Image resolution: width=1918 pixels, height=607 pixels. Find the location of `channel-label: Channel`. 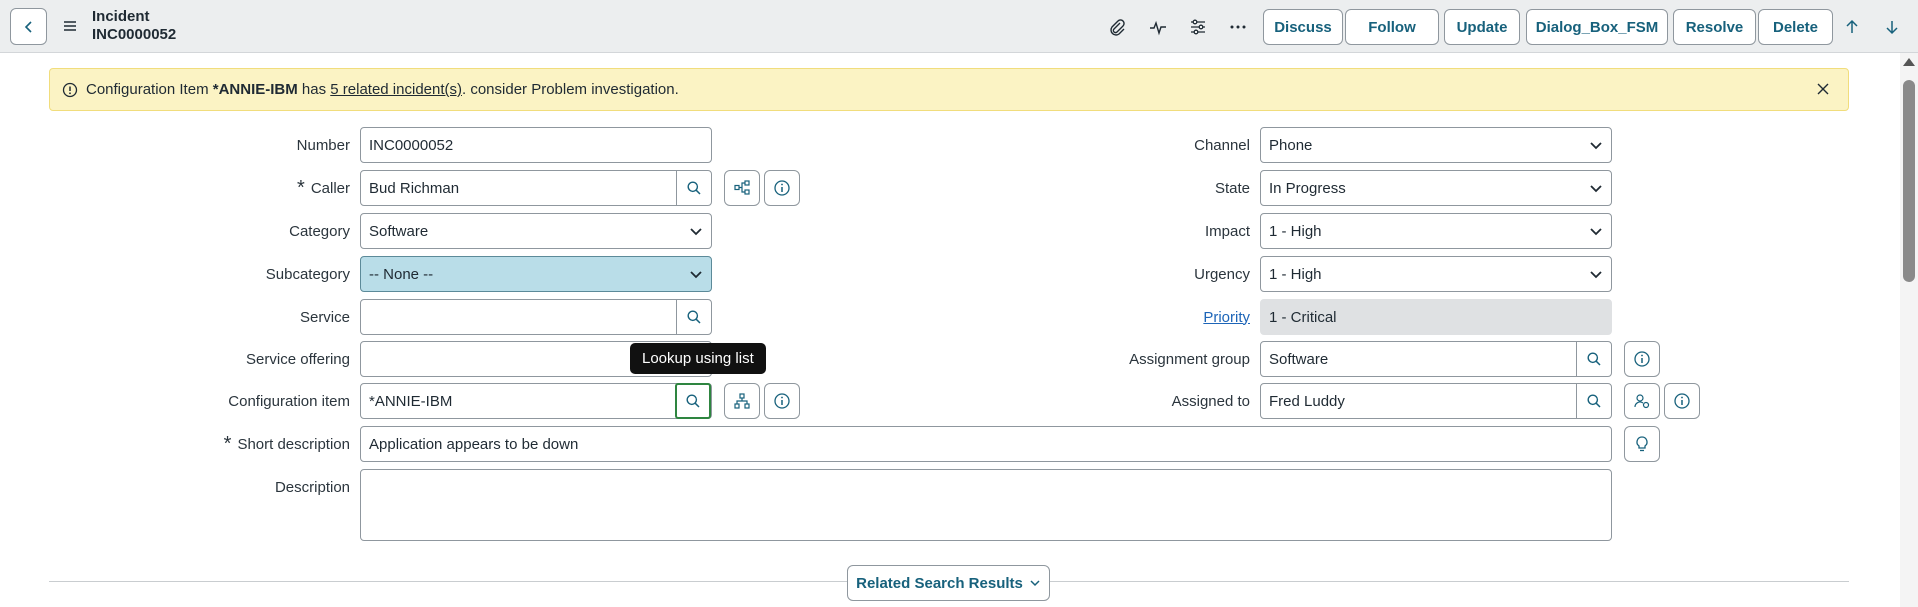

channel-label: Channel is located at coordinates (1222, 145).